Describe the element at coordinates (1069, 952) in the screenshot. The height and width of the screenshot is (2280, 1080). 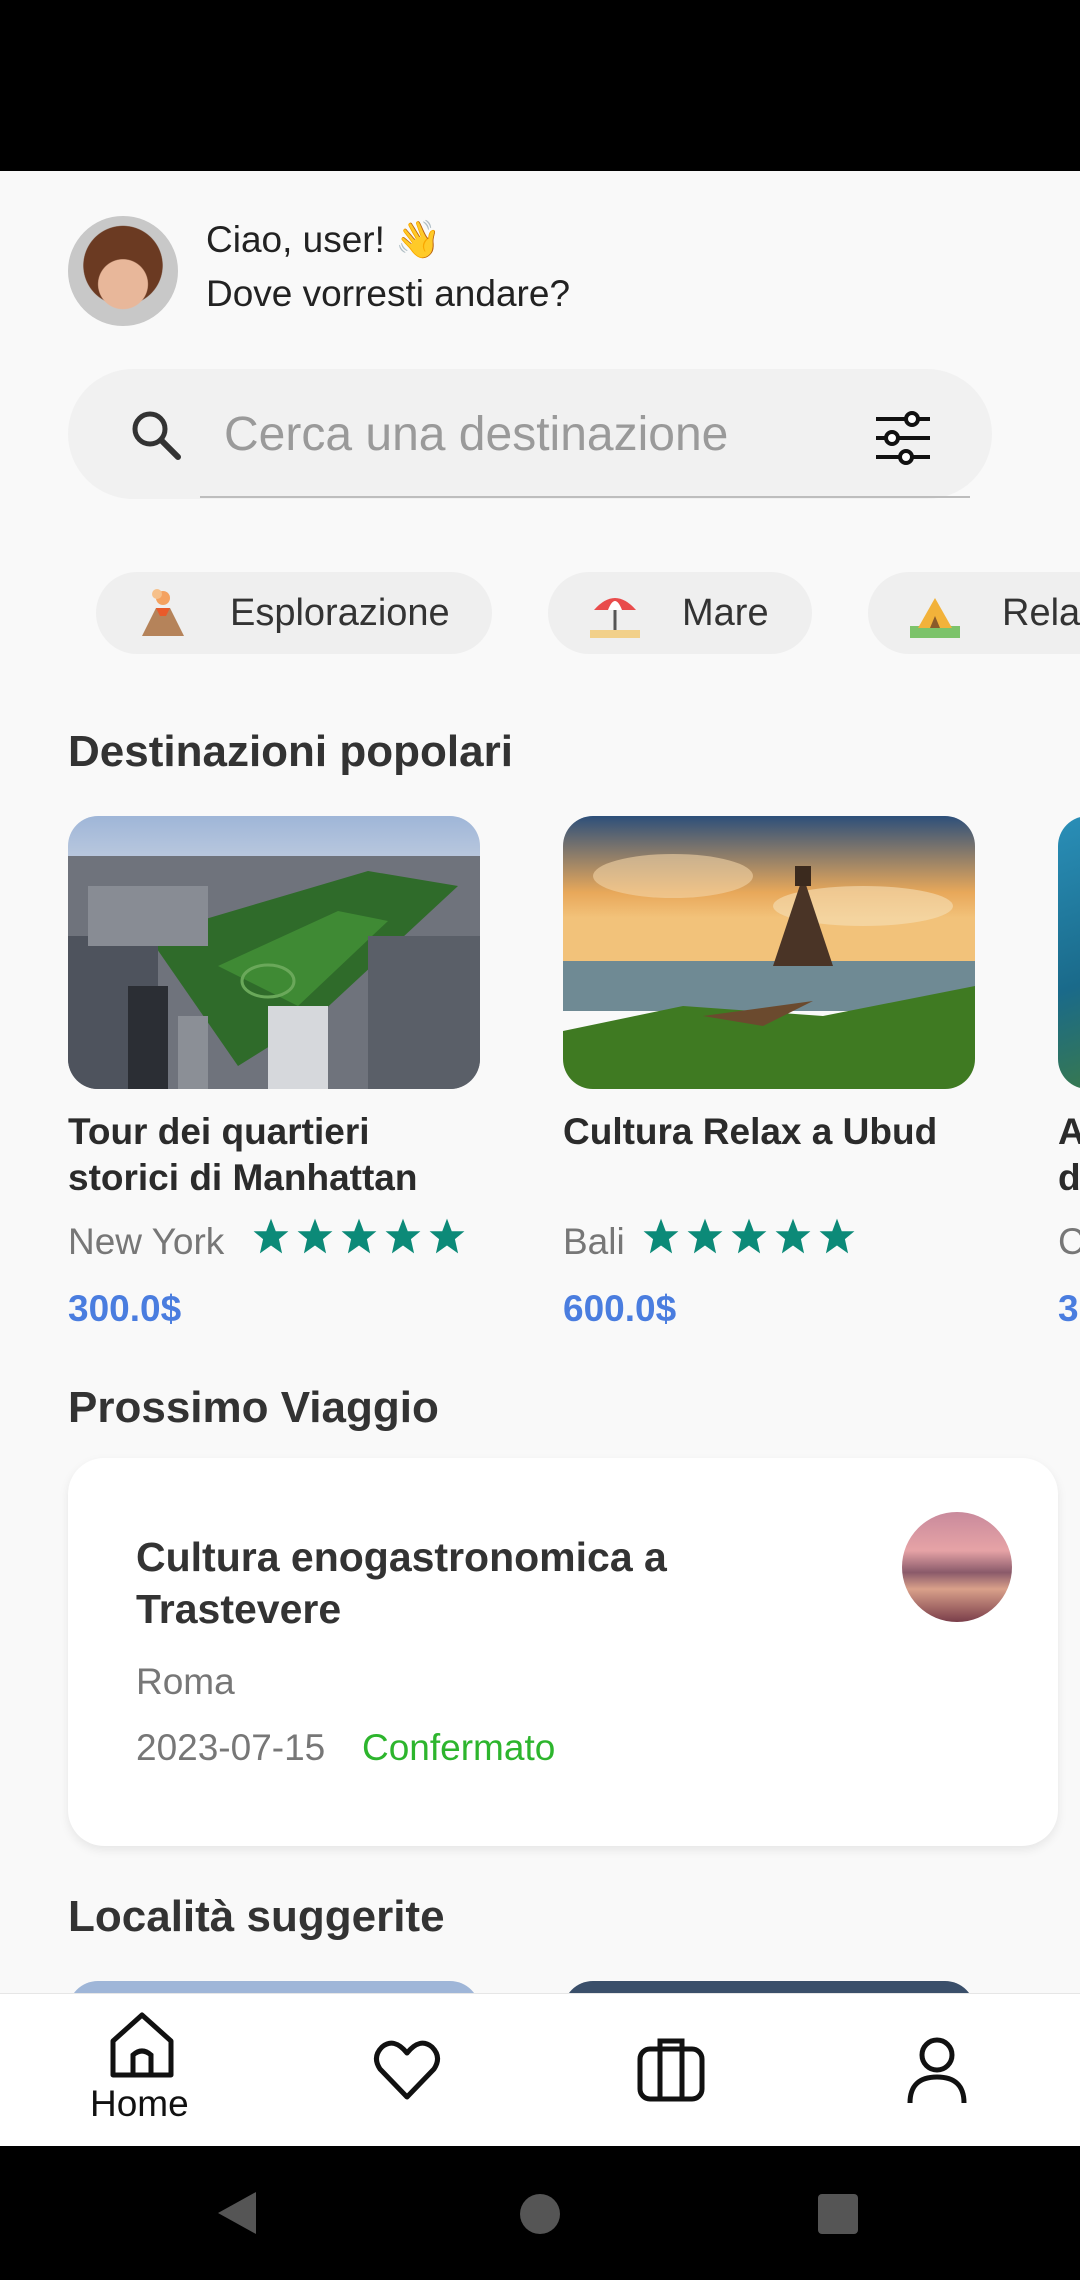
I see `destination-image-partial` at that location.